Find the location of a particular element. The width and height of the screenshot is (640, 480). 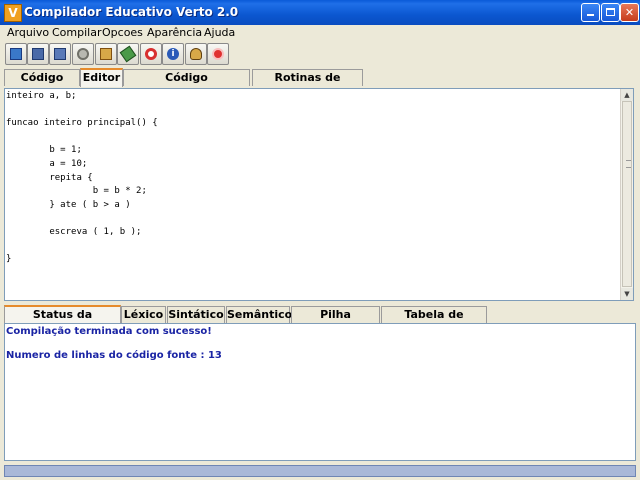

menu-bar: Arquivo Compilar Opcoes Aparência Ajuda is located at coordinates (320, 33).